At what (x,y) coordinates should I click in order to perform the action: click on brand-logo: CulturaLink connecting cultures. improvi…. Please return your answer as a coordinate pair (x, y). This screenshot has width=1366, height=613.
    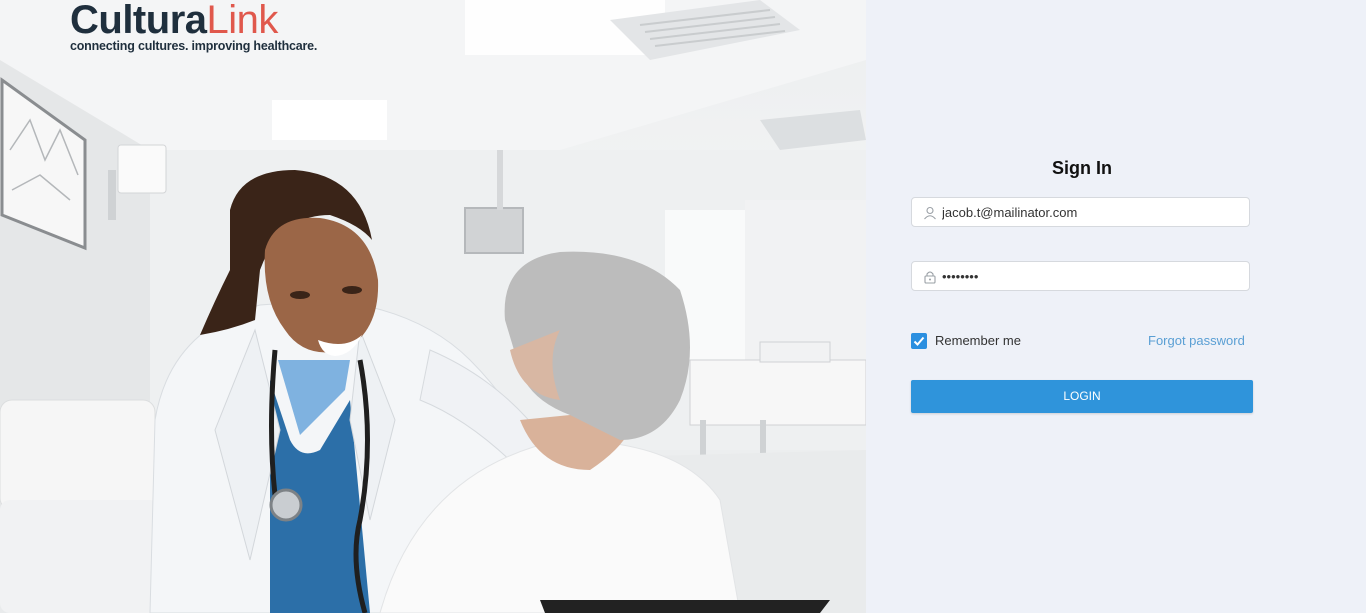
    Looking at the image, I should click on (193, 26).